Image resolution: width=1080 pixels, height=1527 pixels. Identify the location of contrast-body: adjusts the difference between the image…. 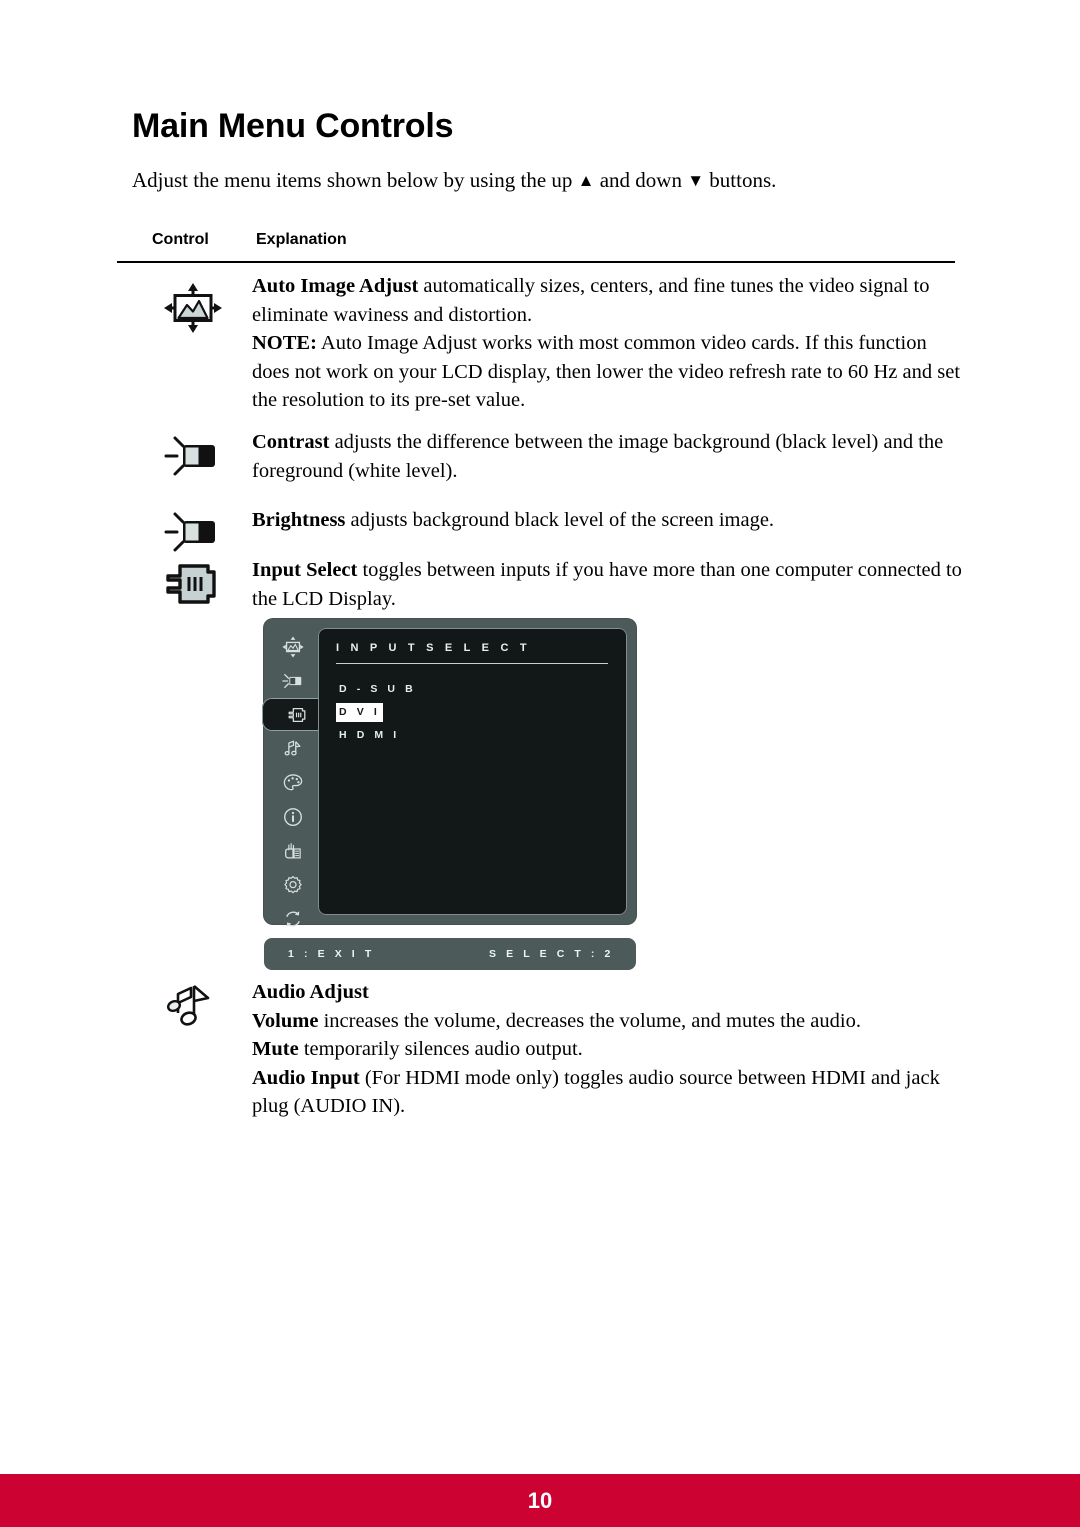
(598, 456).